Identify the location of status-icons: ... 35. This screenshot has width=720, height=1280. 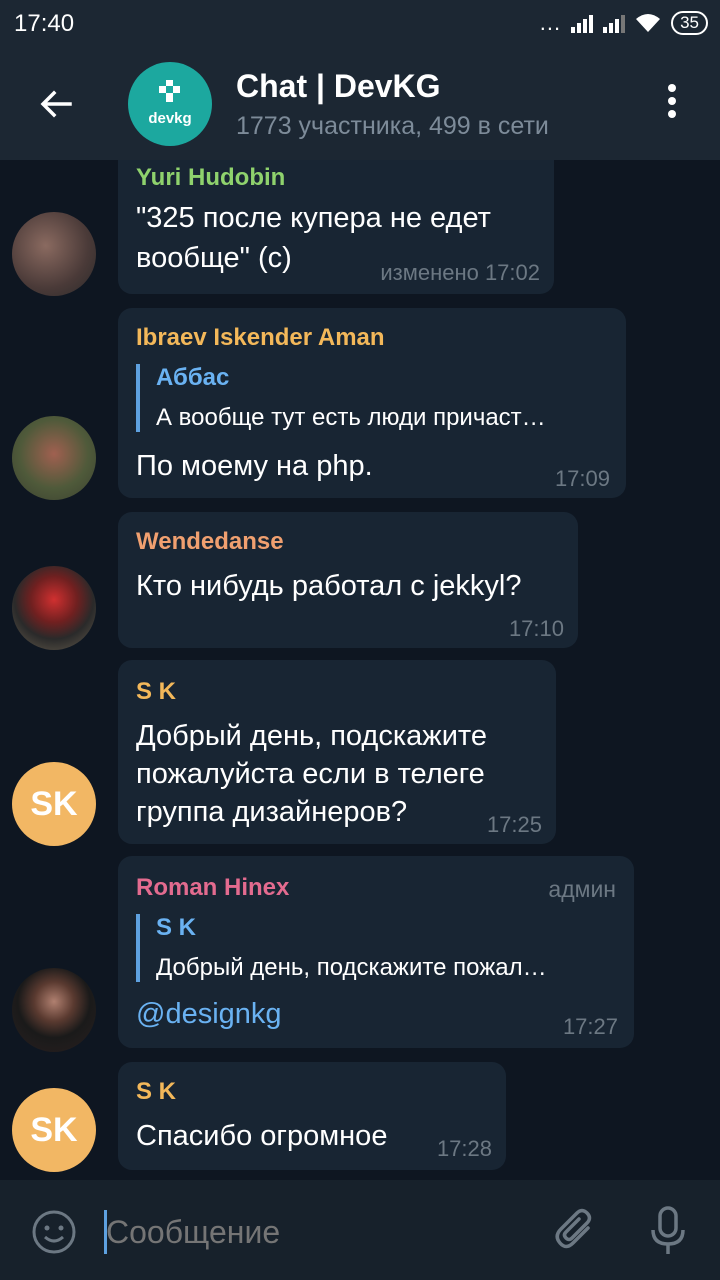
(624, 23).